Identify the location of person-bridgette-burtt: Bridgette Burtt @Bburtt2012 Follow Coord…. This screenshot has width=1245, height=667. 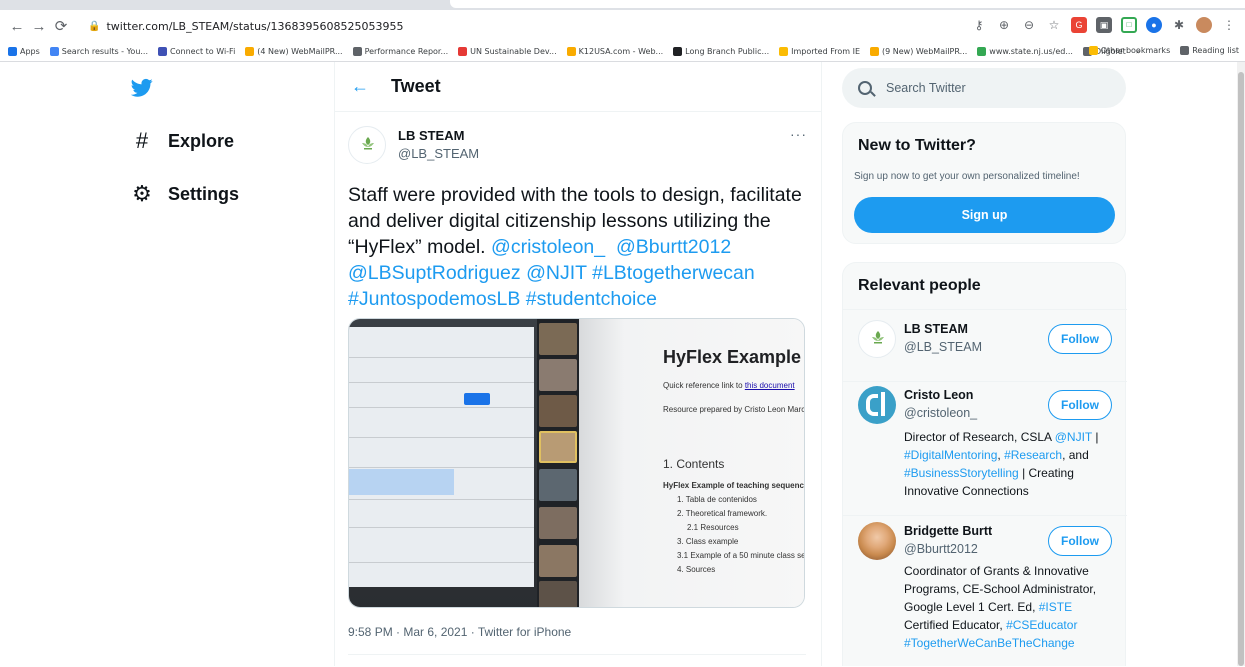
(985, 591).